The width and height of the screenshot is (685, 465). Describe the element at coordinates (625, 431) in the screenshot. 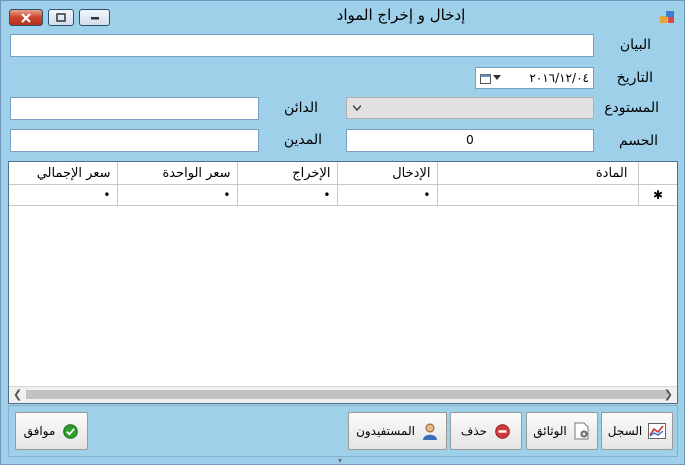

I see `record-label: السجل` at that location.